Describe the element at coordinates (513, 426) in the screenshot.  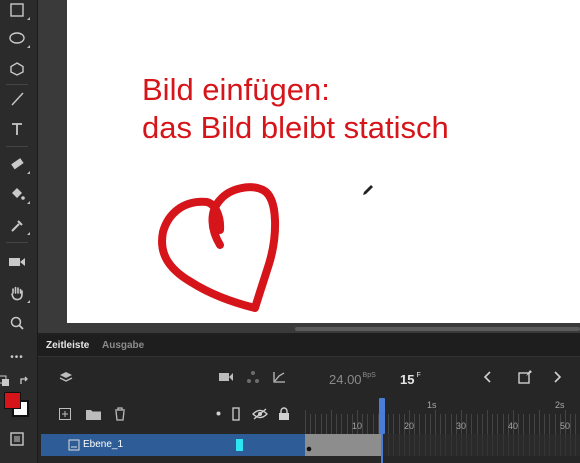
I see `ruler-label-40: 40` at that location.